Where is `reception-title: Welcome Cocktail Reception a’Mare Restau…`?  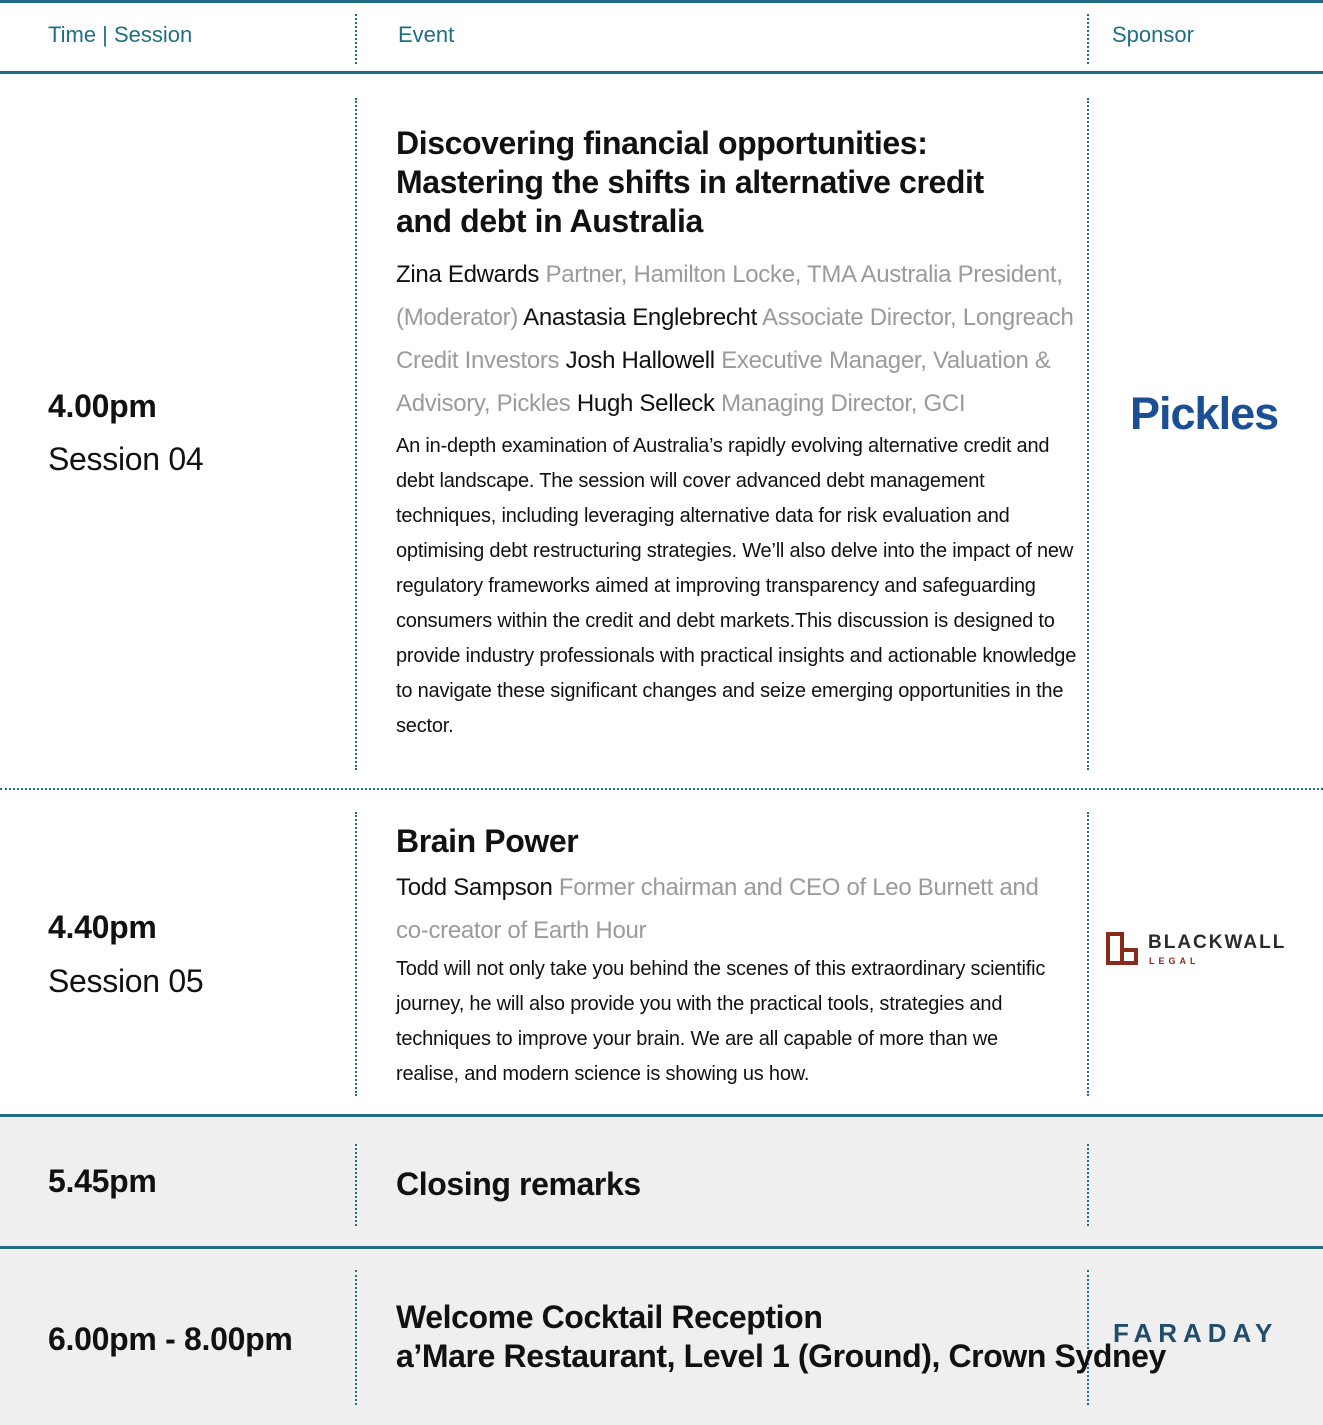
reception-title: Welcome Cocktail Reception a’Mare Restau… is located at coordinates (781, 1337).